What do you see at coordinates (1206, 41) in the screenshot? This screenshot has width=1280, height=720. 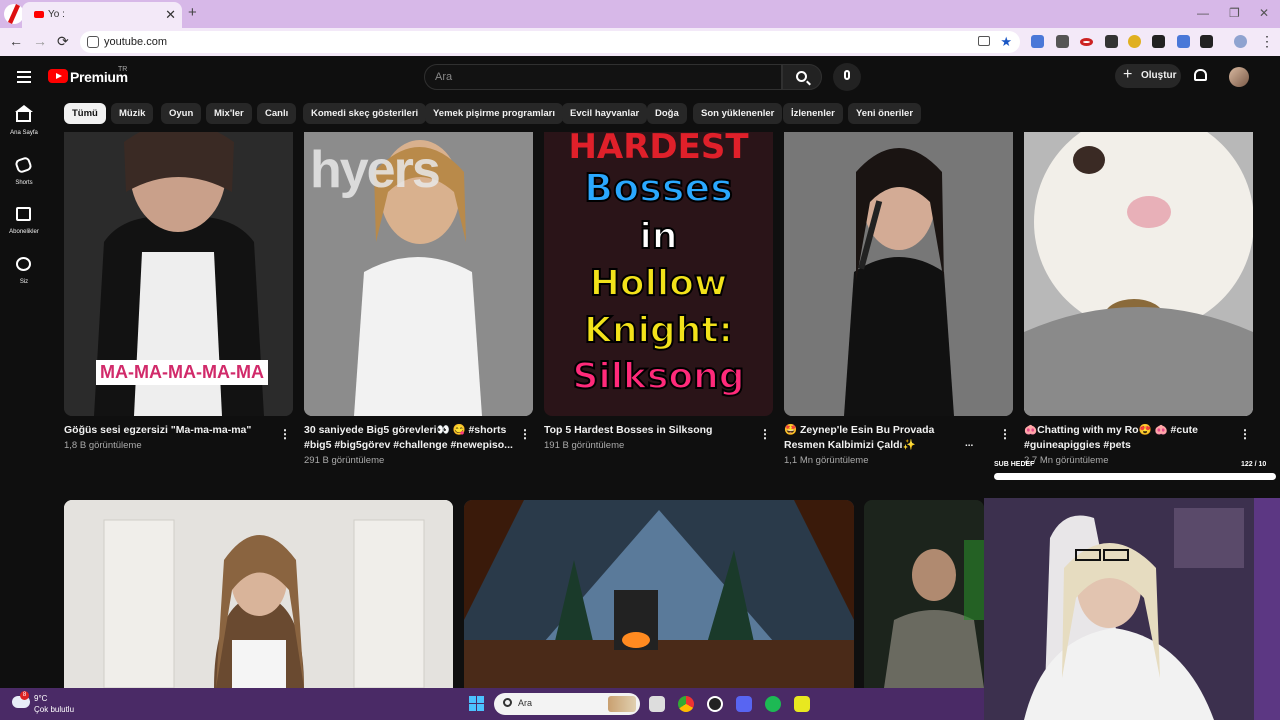 I see `extensions-puzzle-icon` at bounding box center [1206, 41].